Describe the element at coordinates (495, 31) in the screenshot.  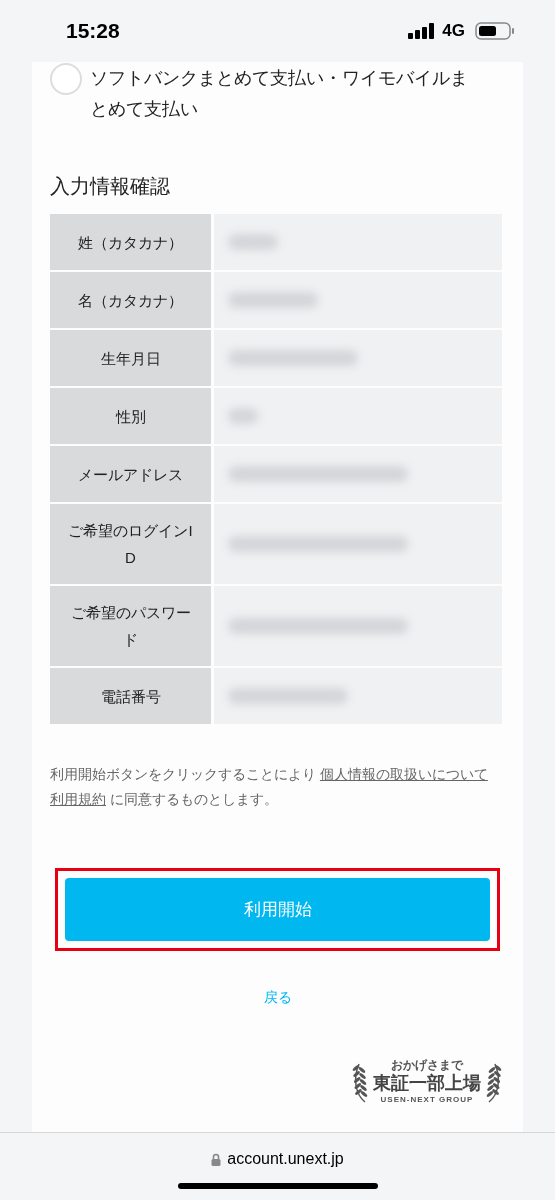
I see `battery-icon` at that location.